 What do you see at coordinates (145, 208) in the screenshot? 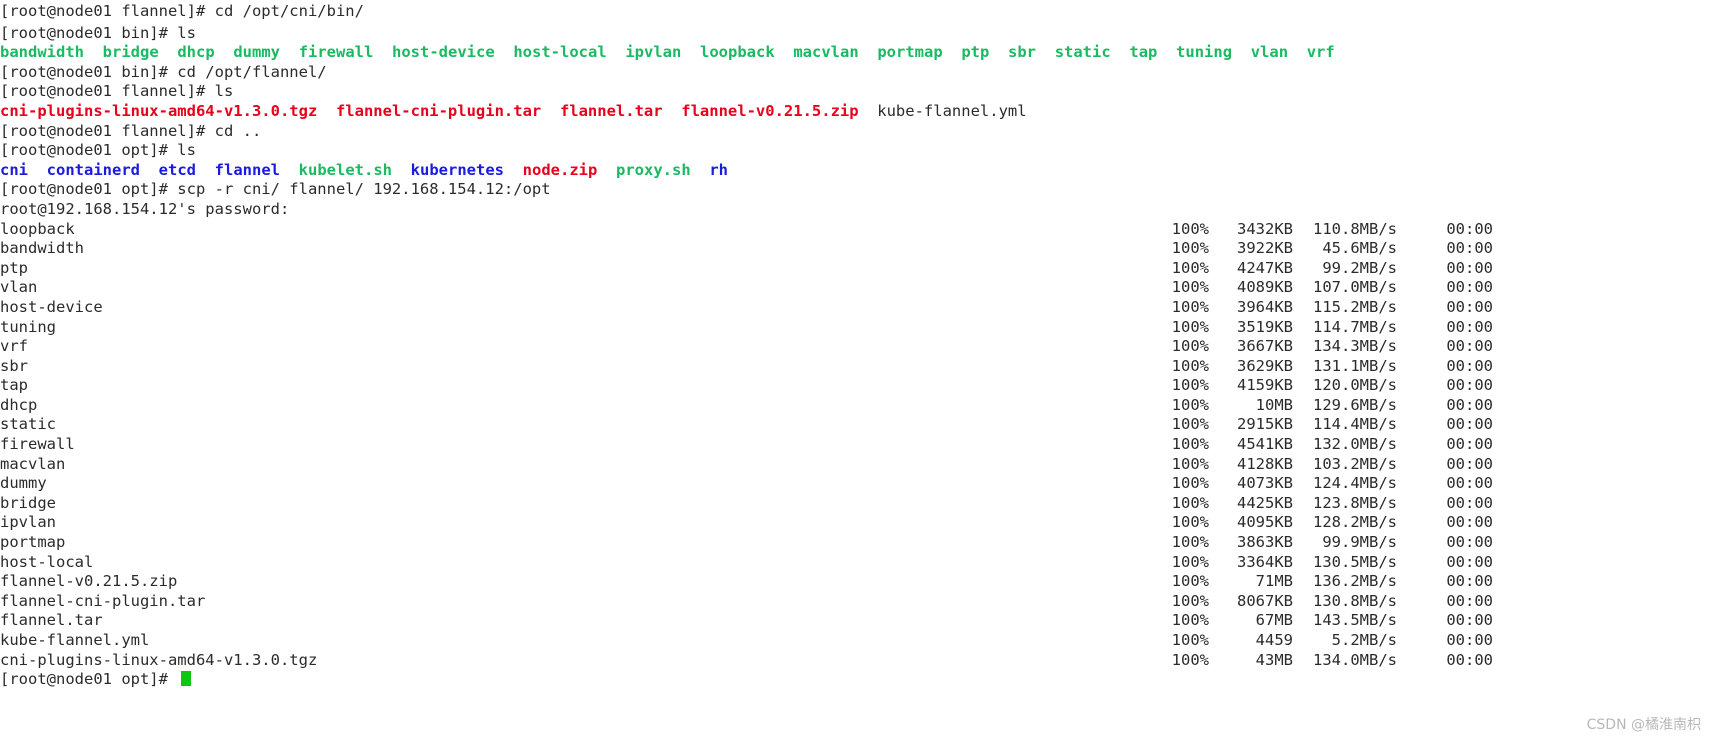
I see `password-prompt-text: root@192.168.154.12's password:` at bounding box center [145, 208].